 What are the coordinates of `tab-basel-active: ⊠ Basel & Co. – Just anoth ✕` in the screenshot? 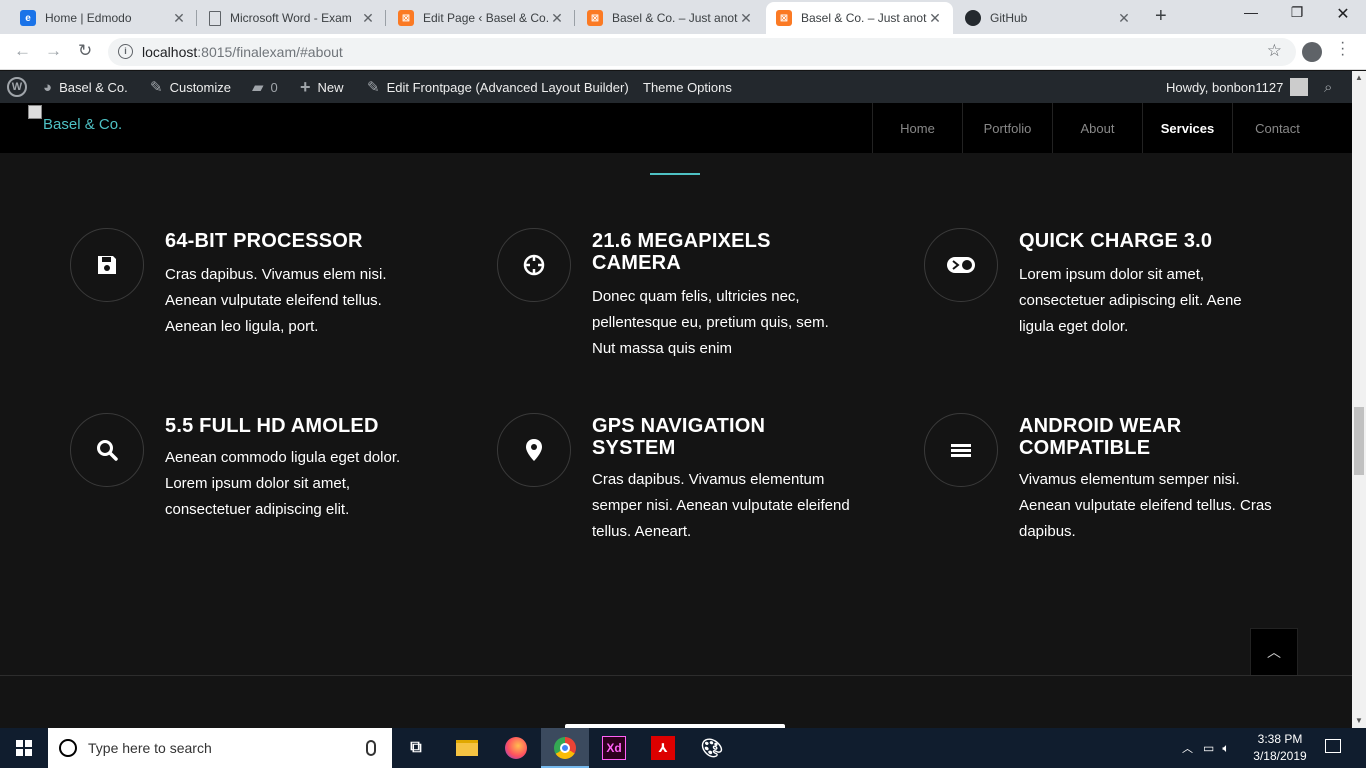 It's located at (859, 18).